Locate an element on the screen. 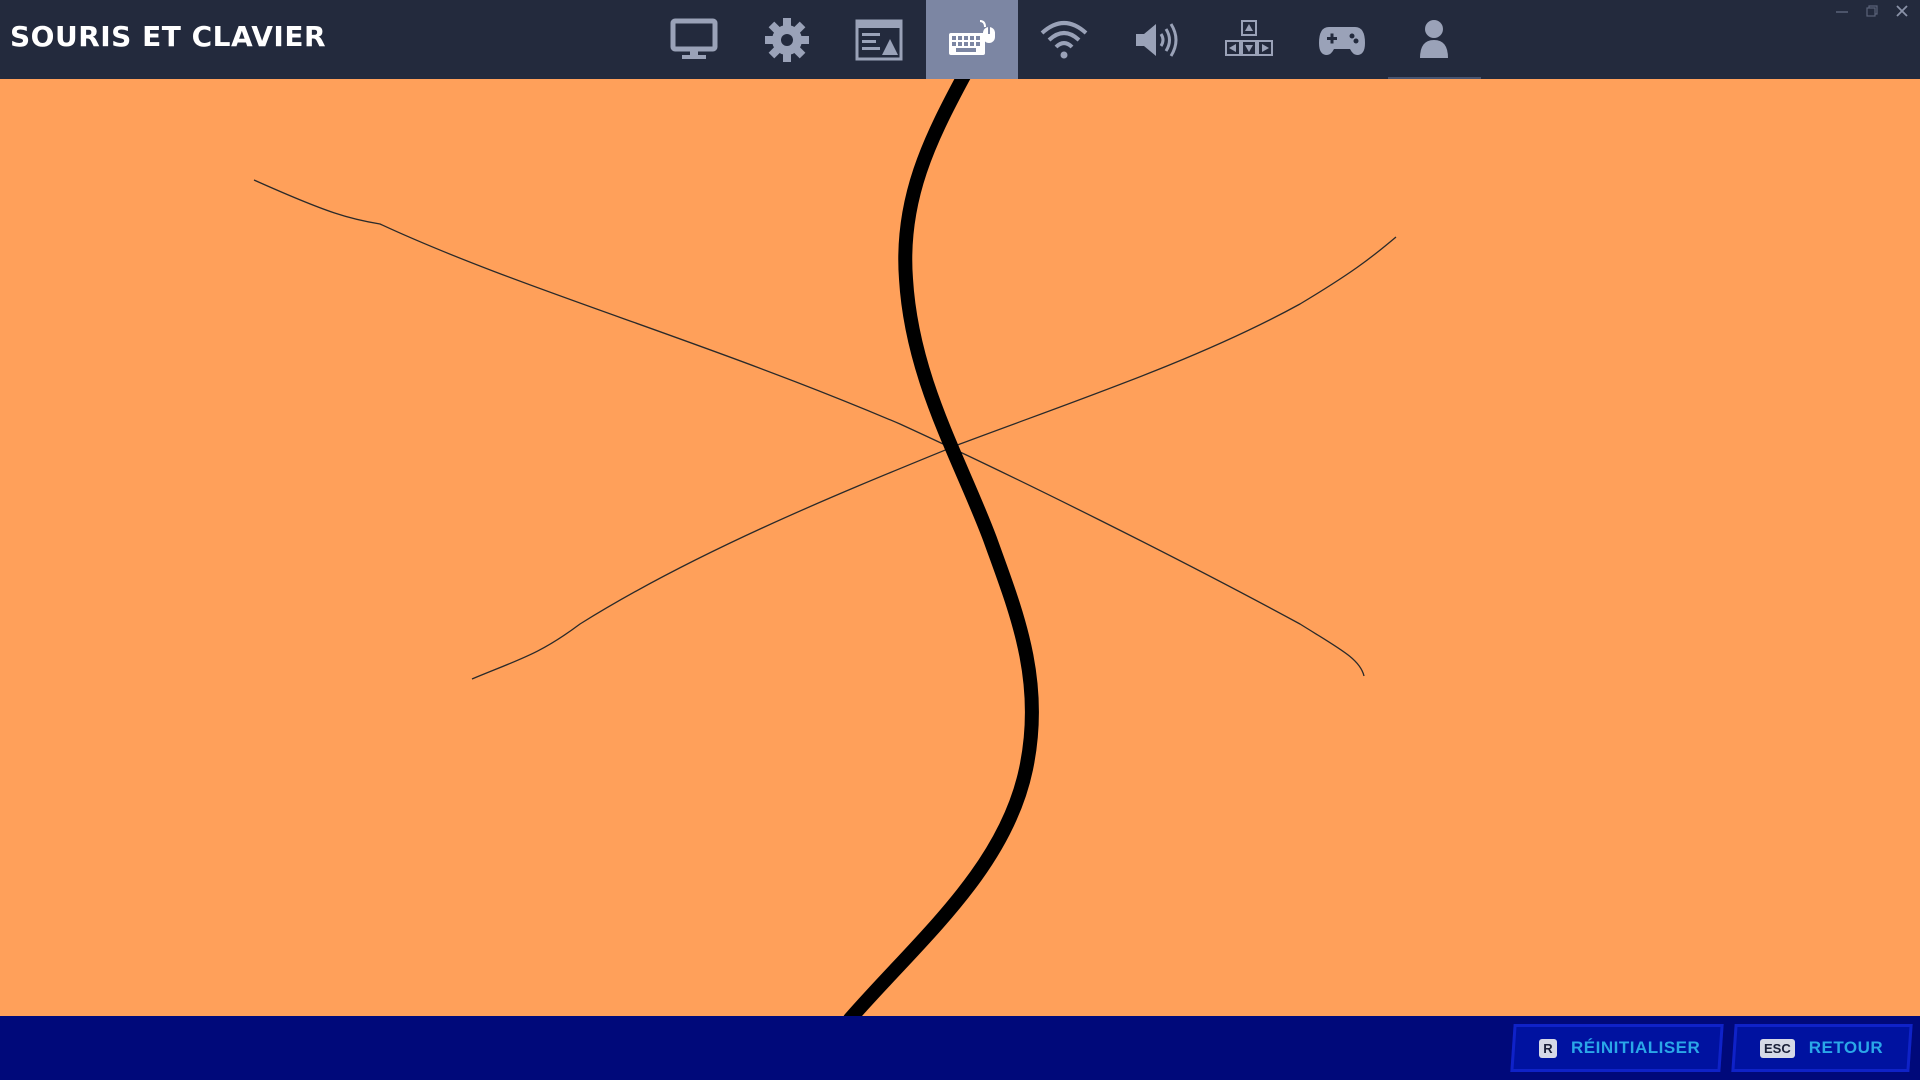 This screenshot has width=1920, height=1080. tab-audio is located at coordinates (1157, 39).